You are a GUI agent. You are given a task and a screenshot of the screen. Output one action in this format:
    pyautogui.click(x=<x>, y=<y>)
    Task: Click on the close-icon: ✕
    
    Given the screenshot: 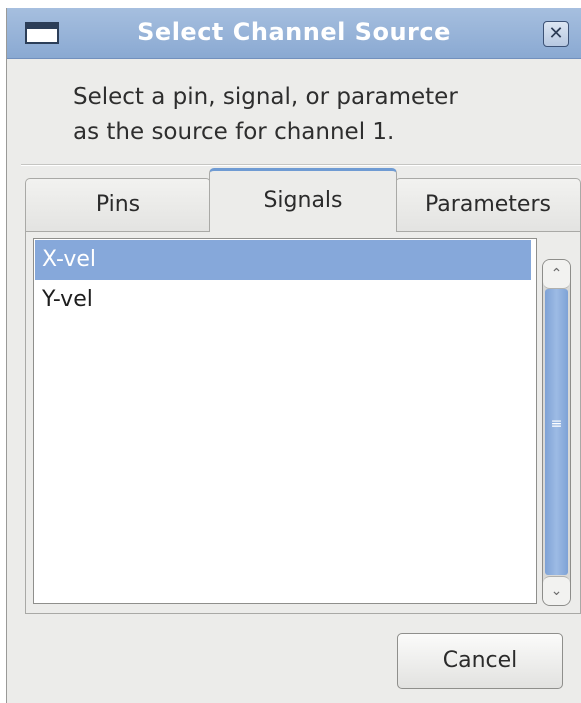 What is the action you would take?
    pyautogui.click(x=556, y=33)
    